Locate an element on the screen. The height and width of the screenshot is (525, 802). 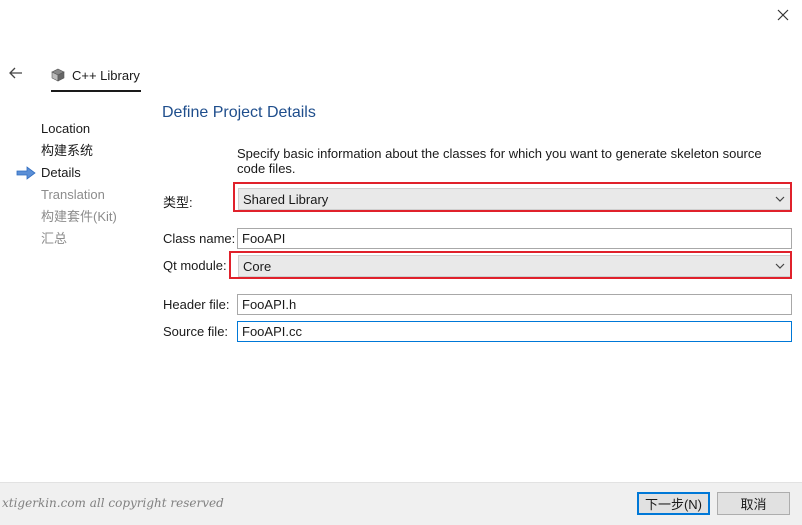
step-label: 构建系统 is located at coordinates (67, 150).